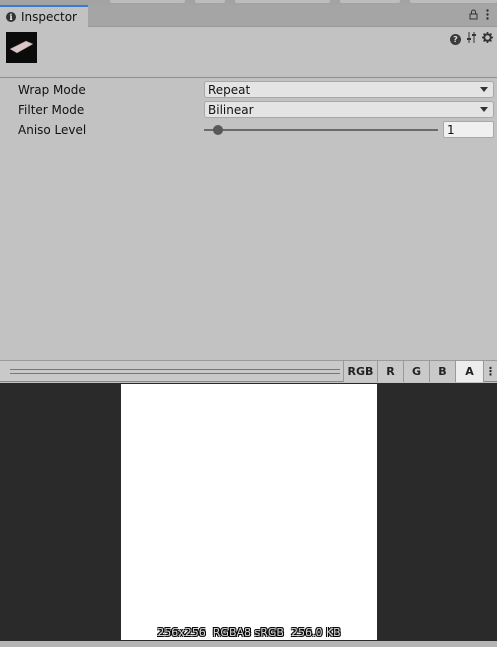 This screenshot has width=497, height=647. Describe the element at coordinates (249, 632) in the screenshot. I see `texture-info-label: 256x256 RGBA8 sRGB 256.0 KB` at that location.